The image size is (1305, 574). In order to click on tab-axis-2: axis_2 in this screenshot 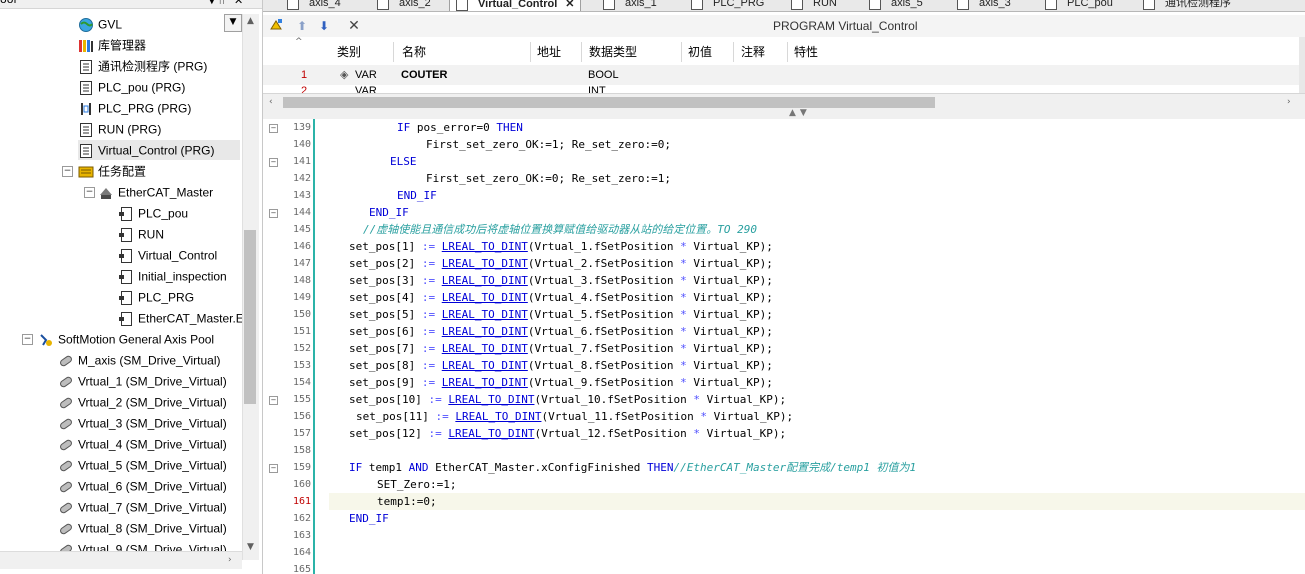, I will do `click(404, 5)`.